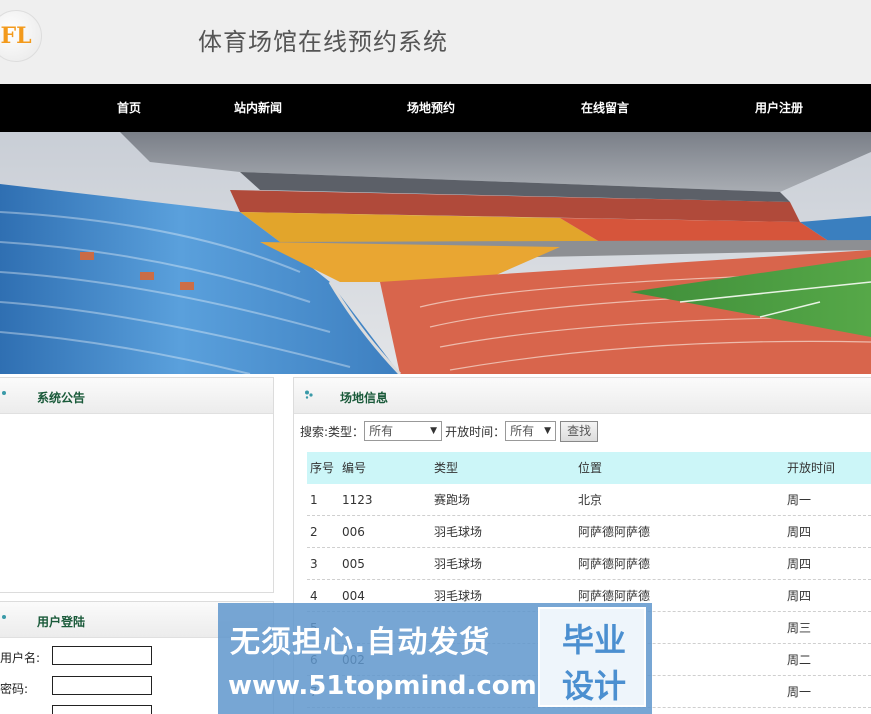 Image resolution: width=871 pixels, height=714 pixels. Describe the element at coordinates (354, 468) in the screenshot. I see `column-header: 编号` at that location.